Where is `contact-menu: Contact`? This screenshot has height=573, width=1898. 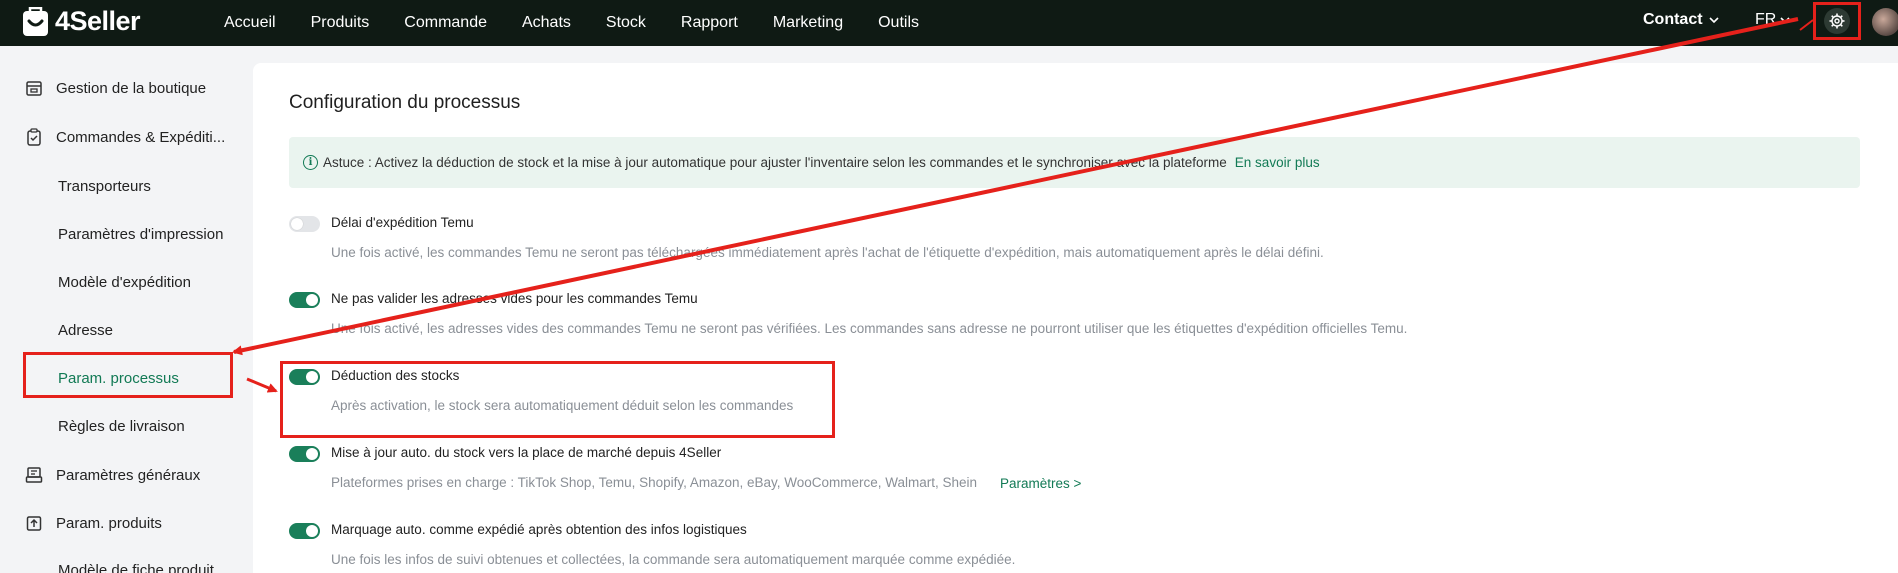
contact-menu: Contact is located at coordinates (1681, 20).